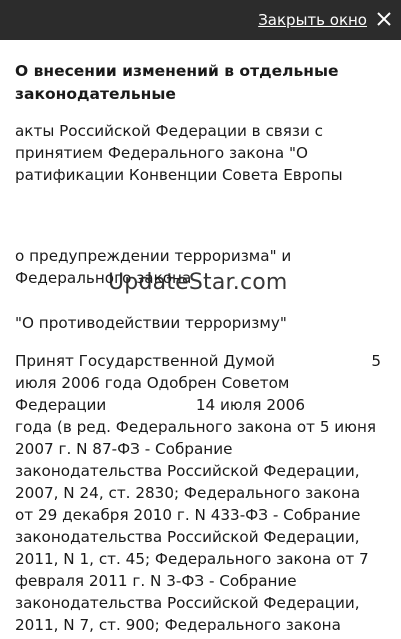  I want to click on federation-label: Федерации, so click(61, 405).